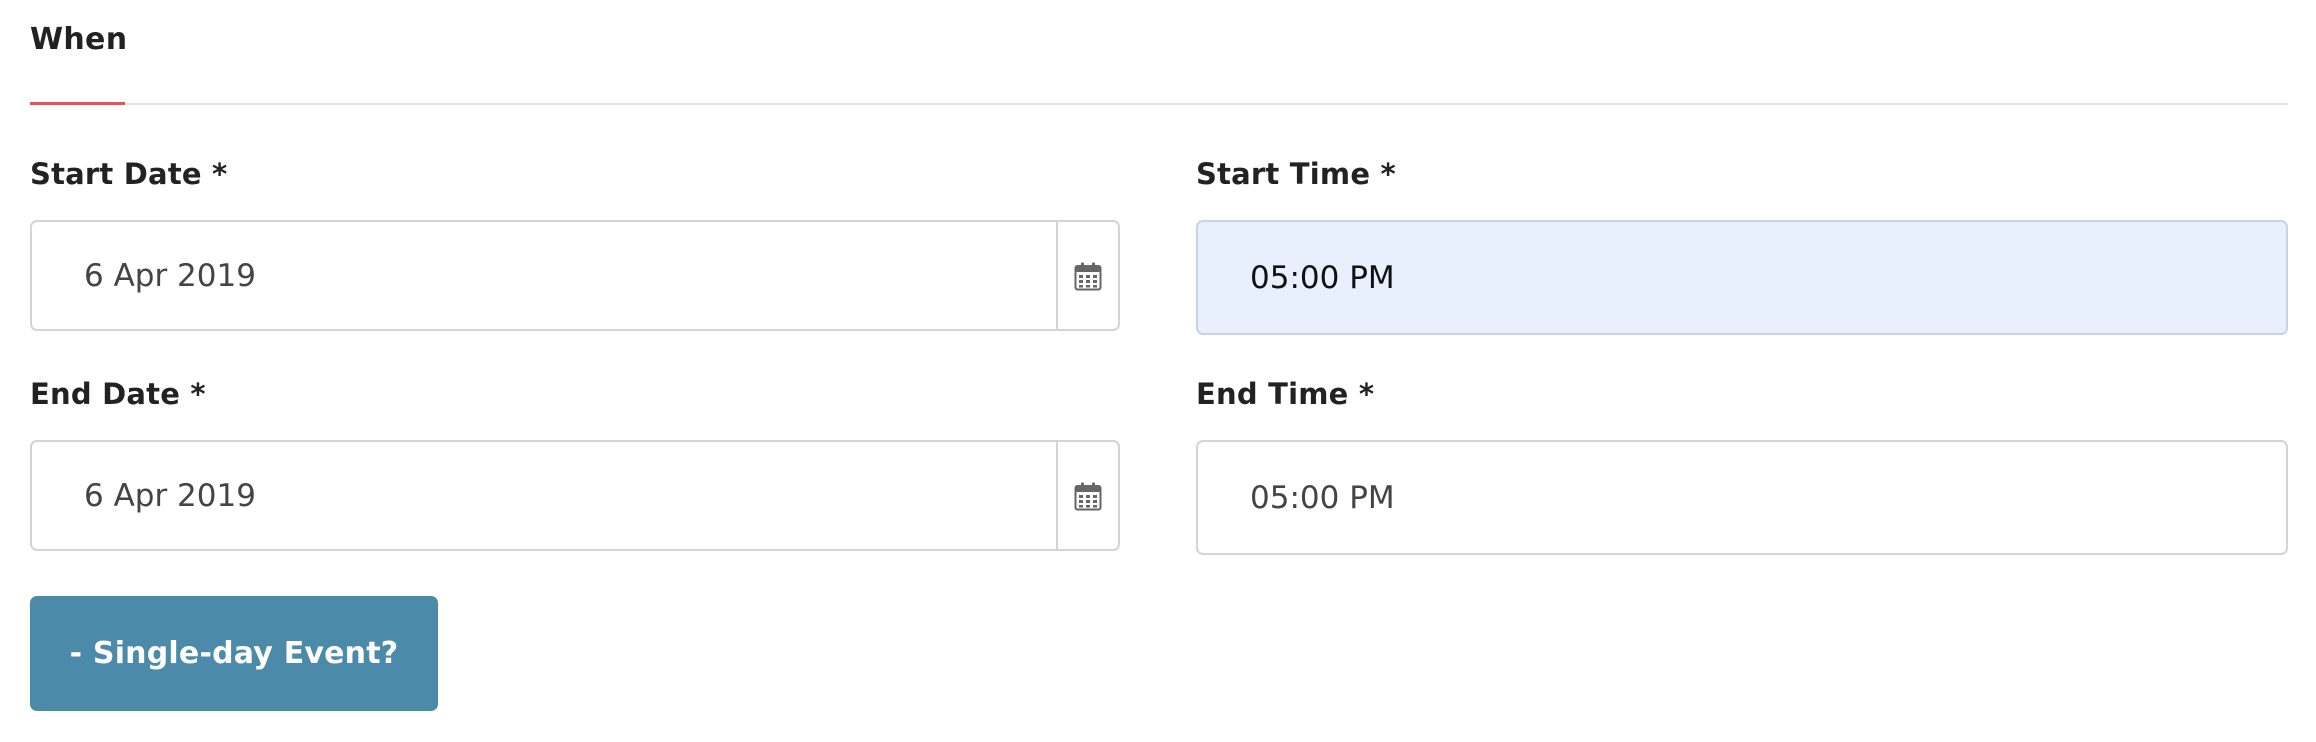  Describe the element at coordinates (129, 174) in the screenshot. I see `start-date-label: Start Date *` at that location.